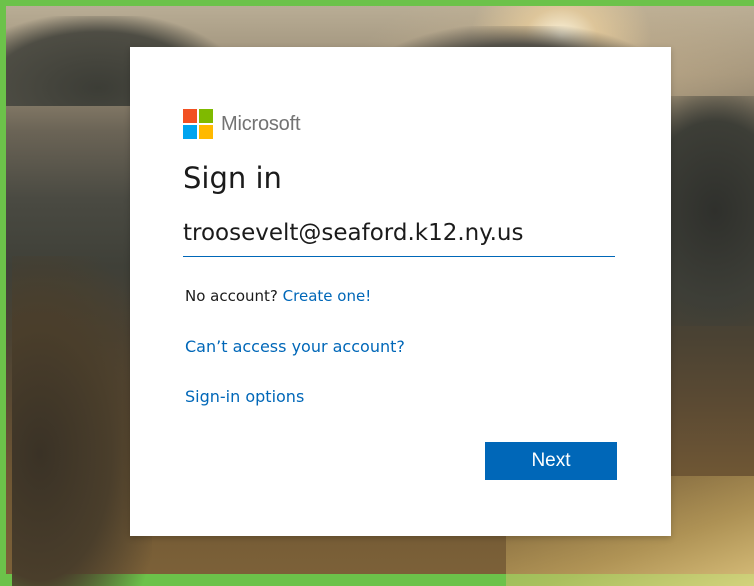  Describe the element at coordinates (327, 296) in the screenshot. I see `create-account-link: Create one!` at that location.